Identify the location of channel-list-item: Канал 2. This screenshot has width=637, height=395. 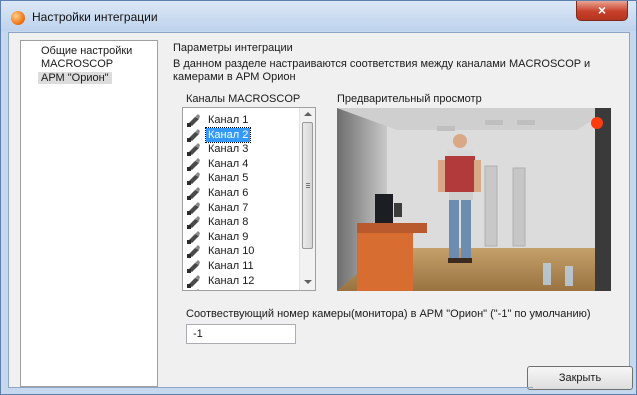
(242, 134).